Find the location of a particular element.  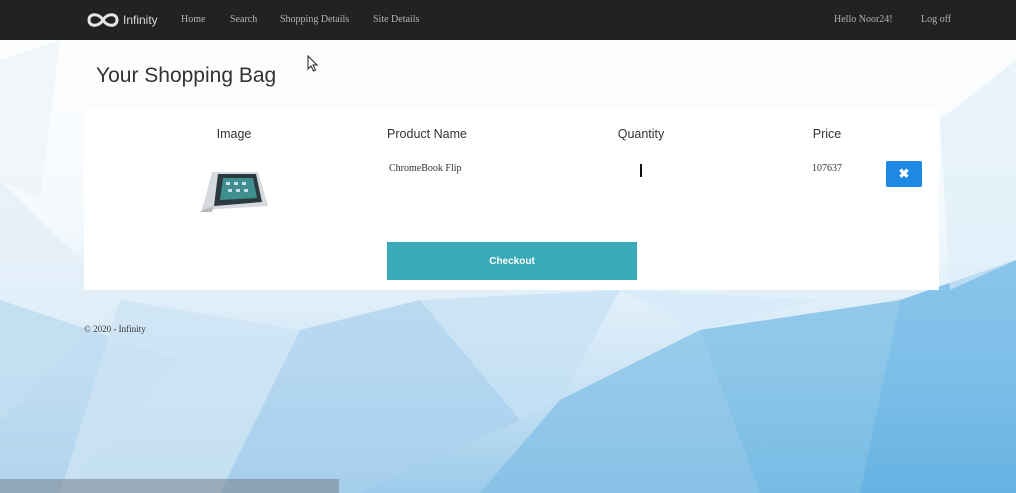

laptop-image is located at coordinates (234, 192).